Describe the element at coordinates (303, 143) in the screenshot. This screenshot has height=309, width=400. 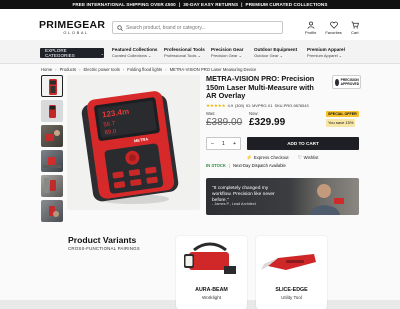
I see `add-to-cart-button: ADD TO CART` at that location.